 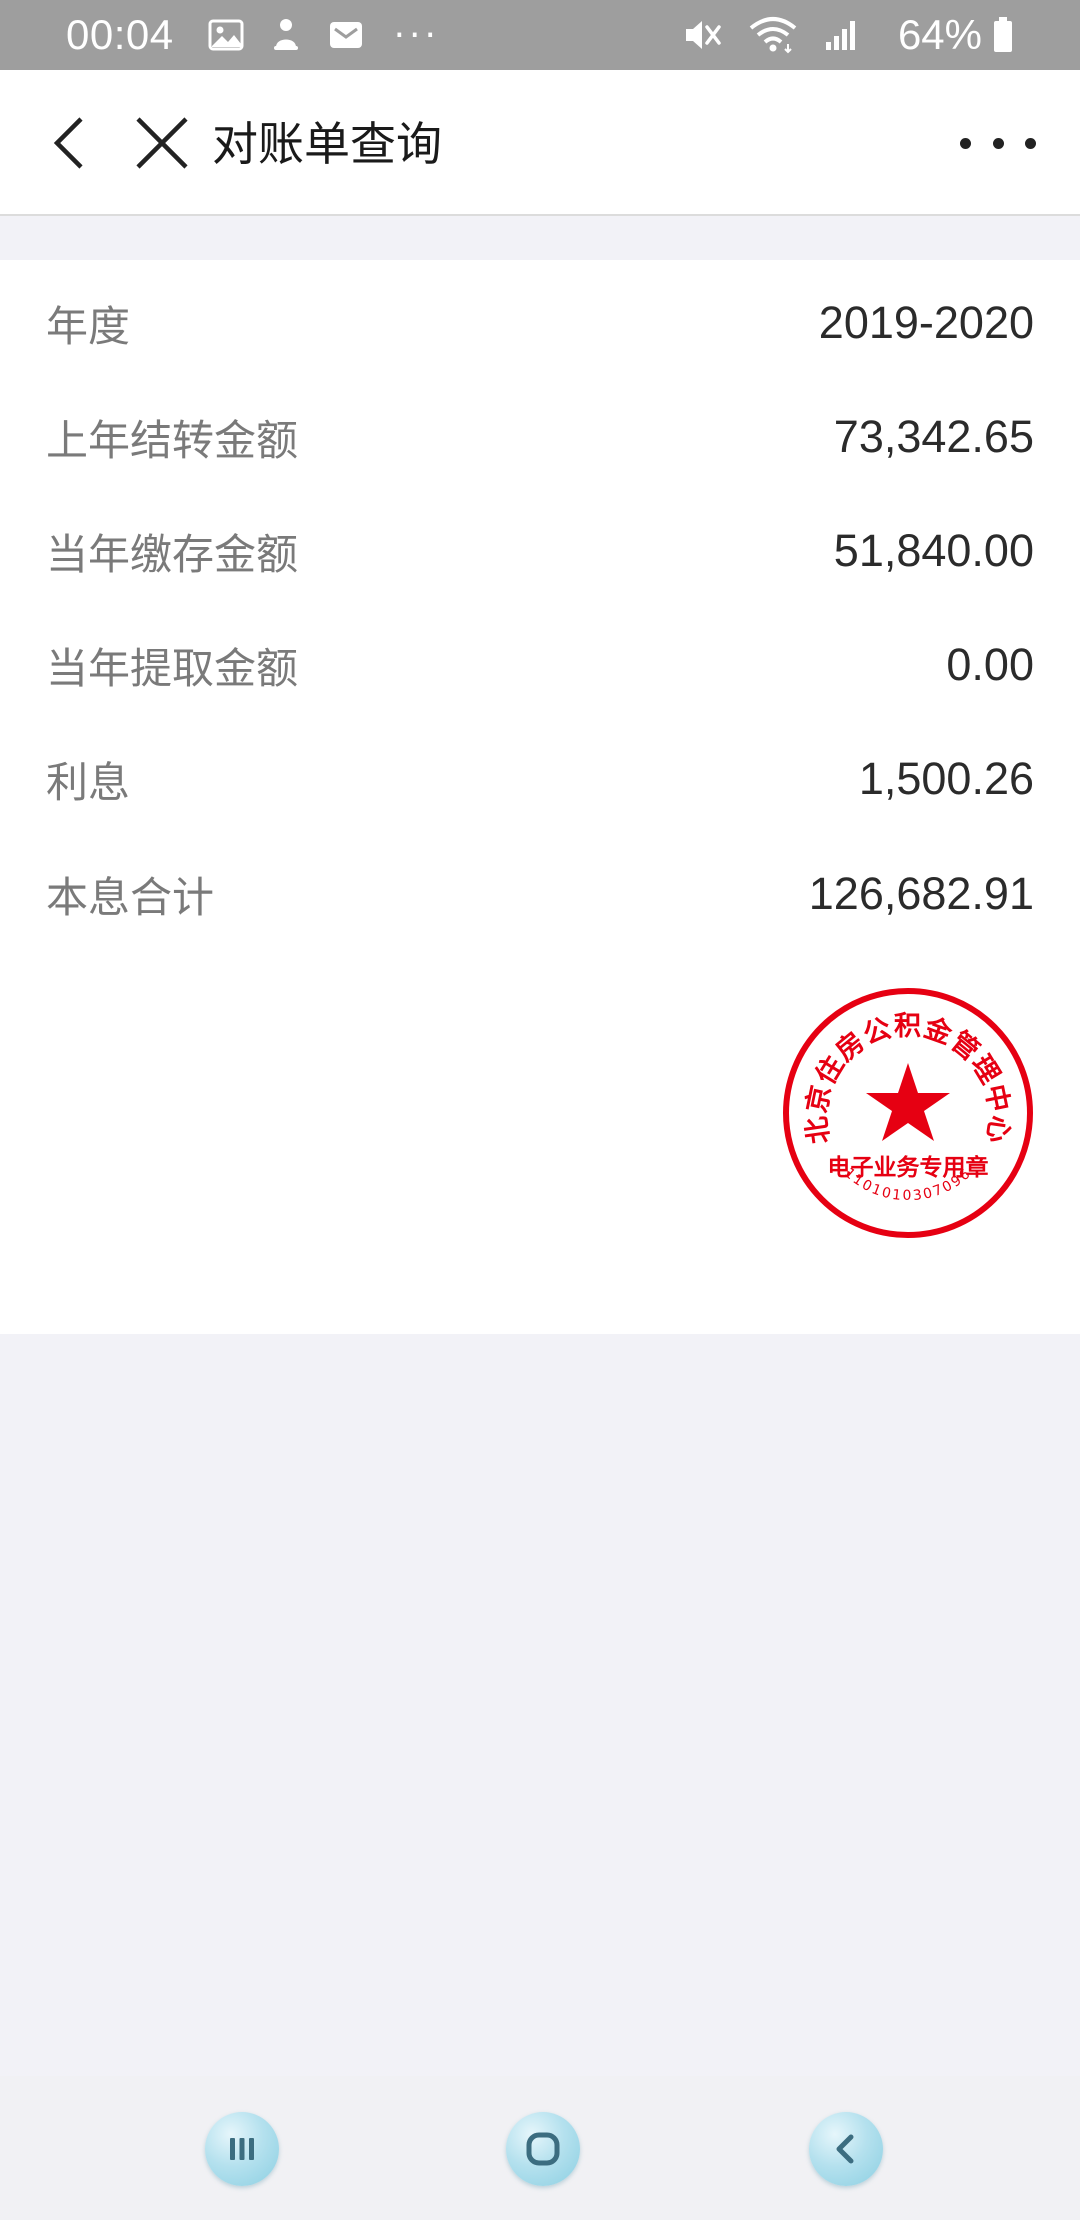 What do you see at coordinates (172, 440) in the screenshot?
I see `row-label: 上年结转金额` at bounding box center [172, 440].